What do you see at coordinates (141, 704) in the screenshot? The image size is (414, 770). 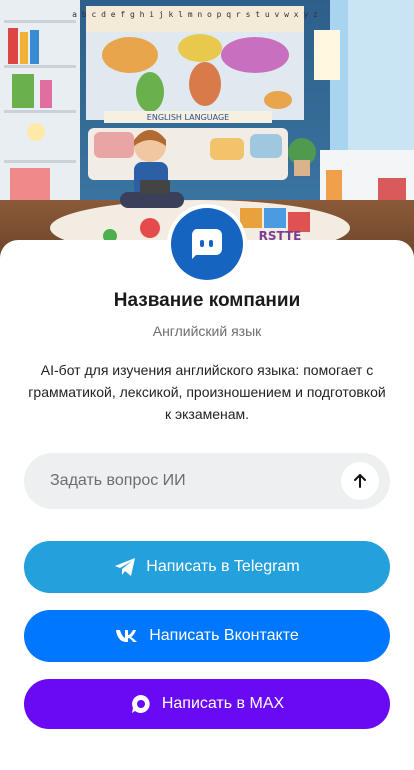 I see `max-icon` at bounding box center [141, 704].